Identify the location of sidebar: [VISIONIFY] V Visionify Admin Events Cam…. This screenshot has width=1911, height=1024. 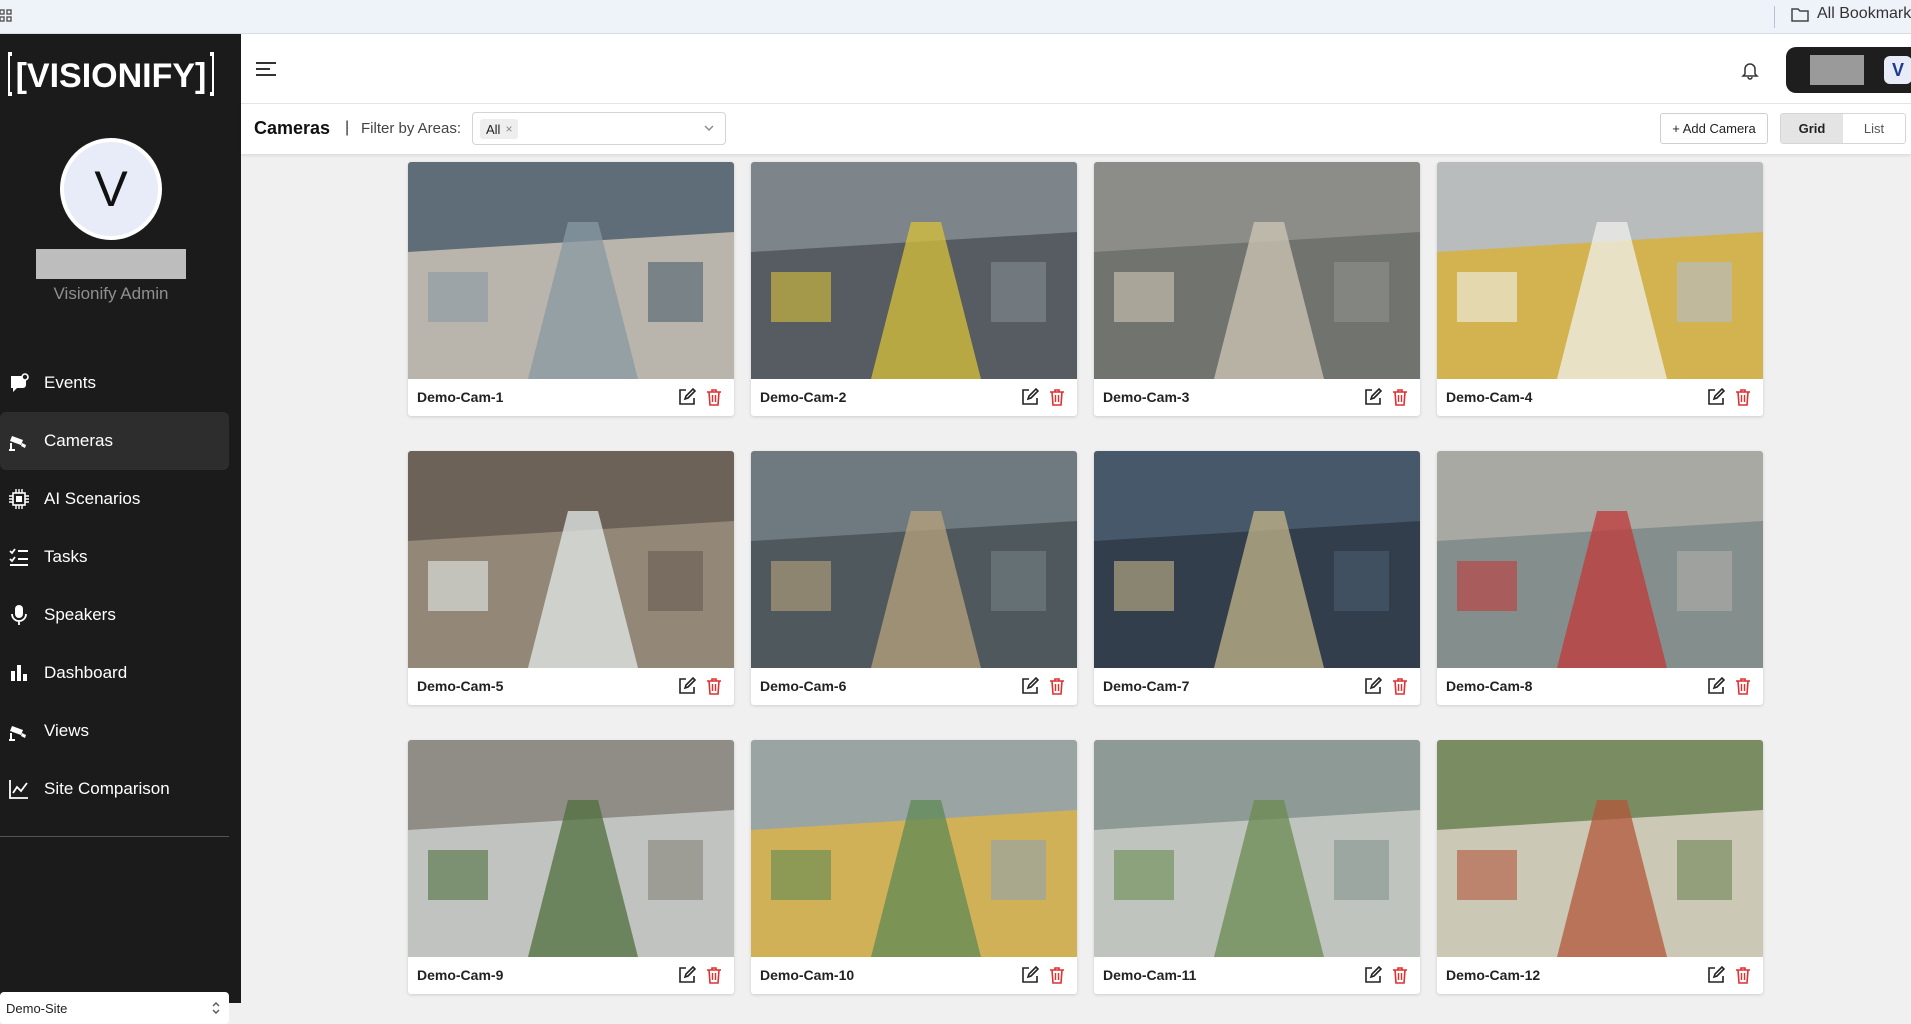
(120, 529).